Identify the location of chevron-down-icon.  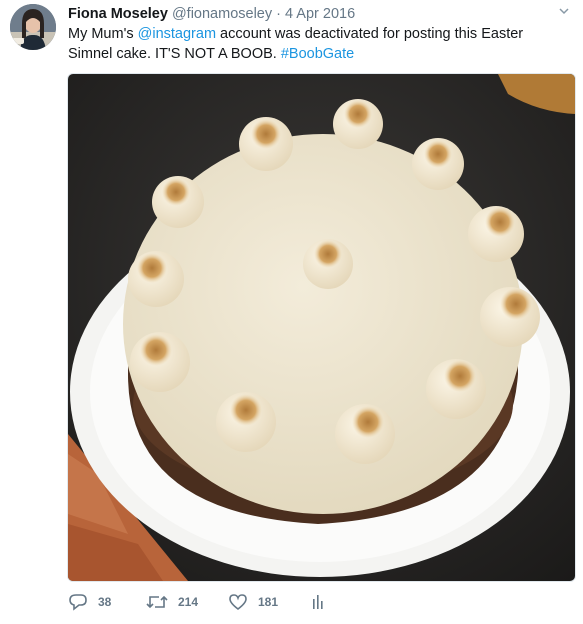
(564, 11).